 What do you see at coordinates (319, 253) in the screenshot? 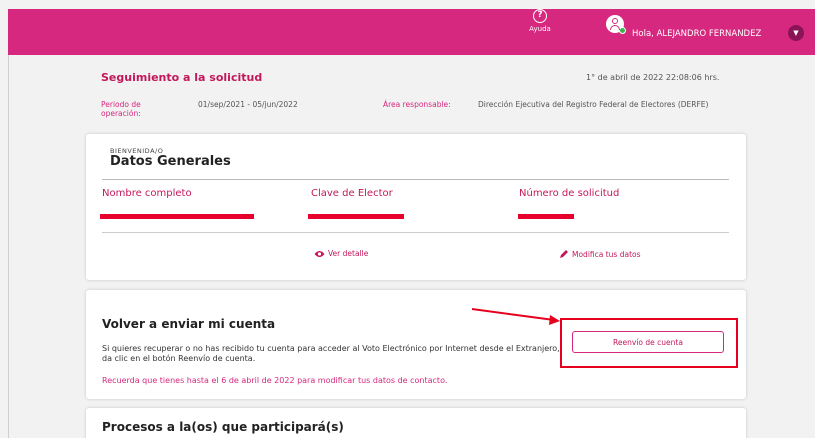
I see `eye-icon` at bounding box center [319, 253].